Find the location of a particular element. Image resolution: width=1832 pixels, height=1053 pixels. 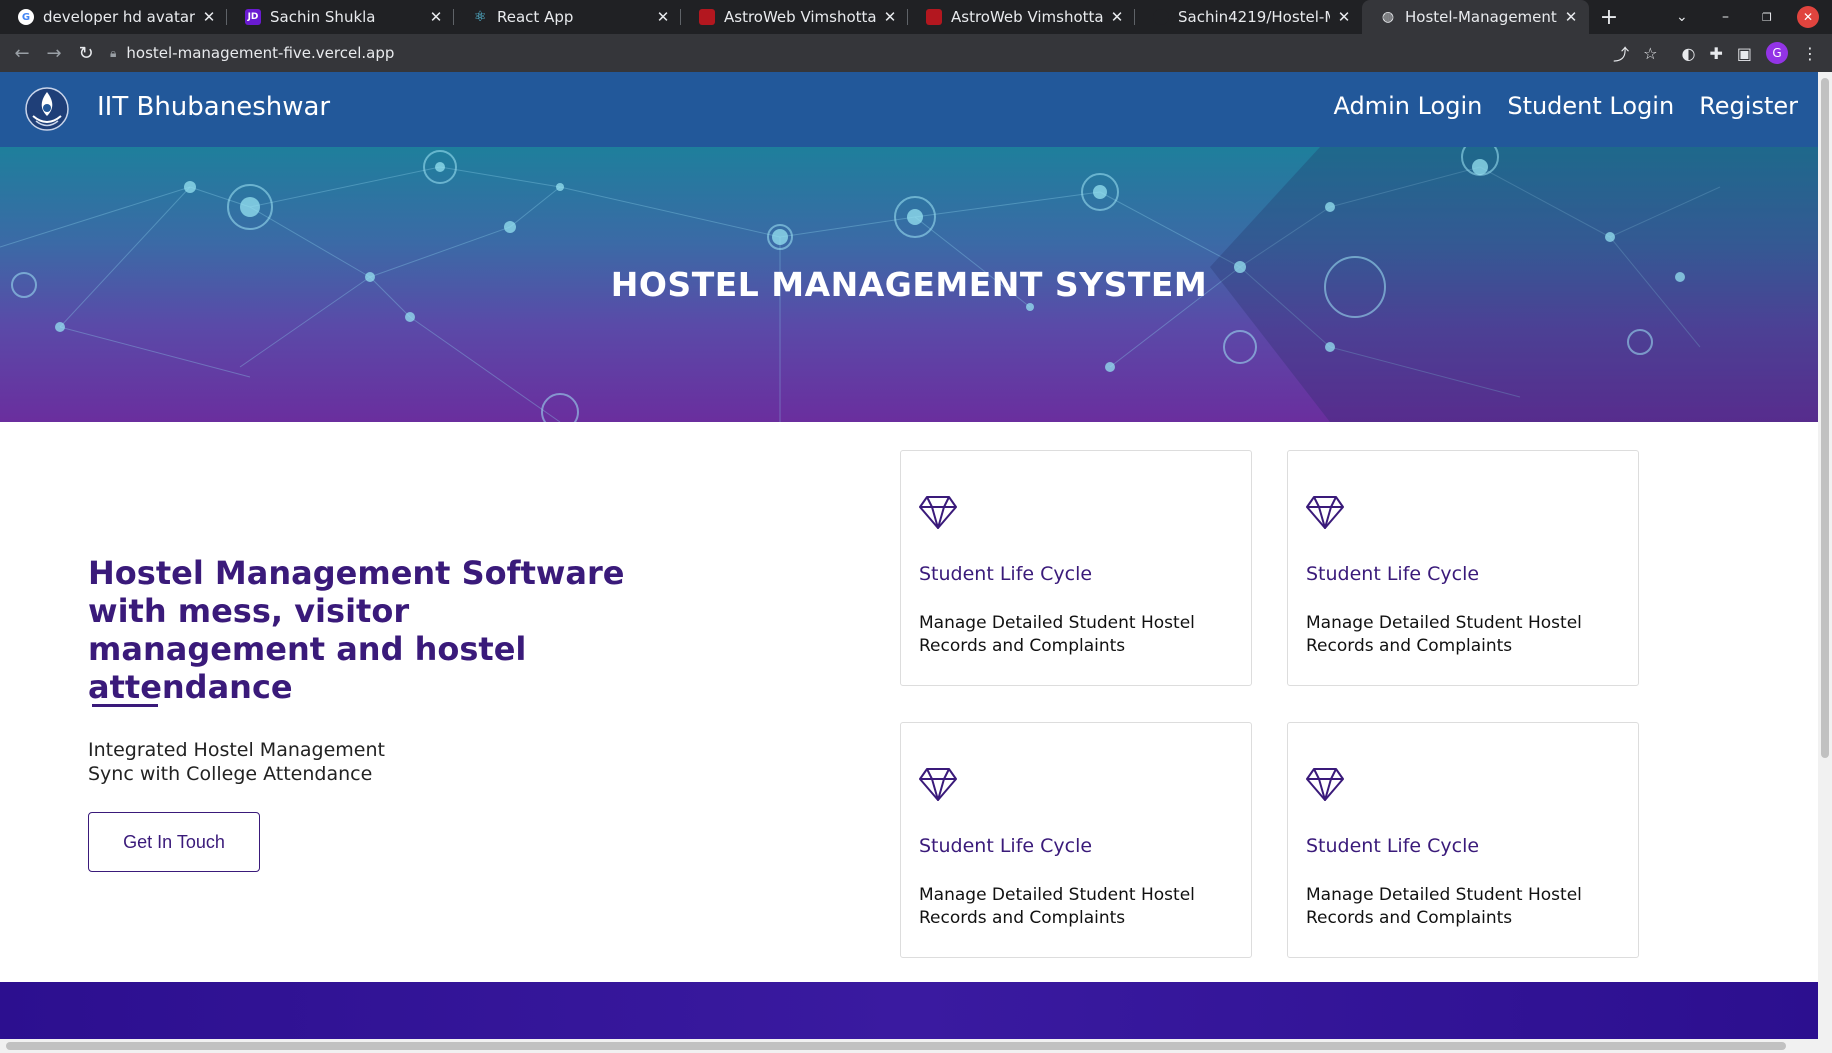

tab-title: developer hd avatar pho is located at coordinates (119, 17).